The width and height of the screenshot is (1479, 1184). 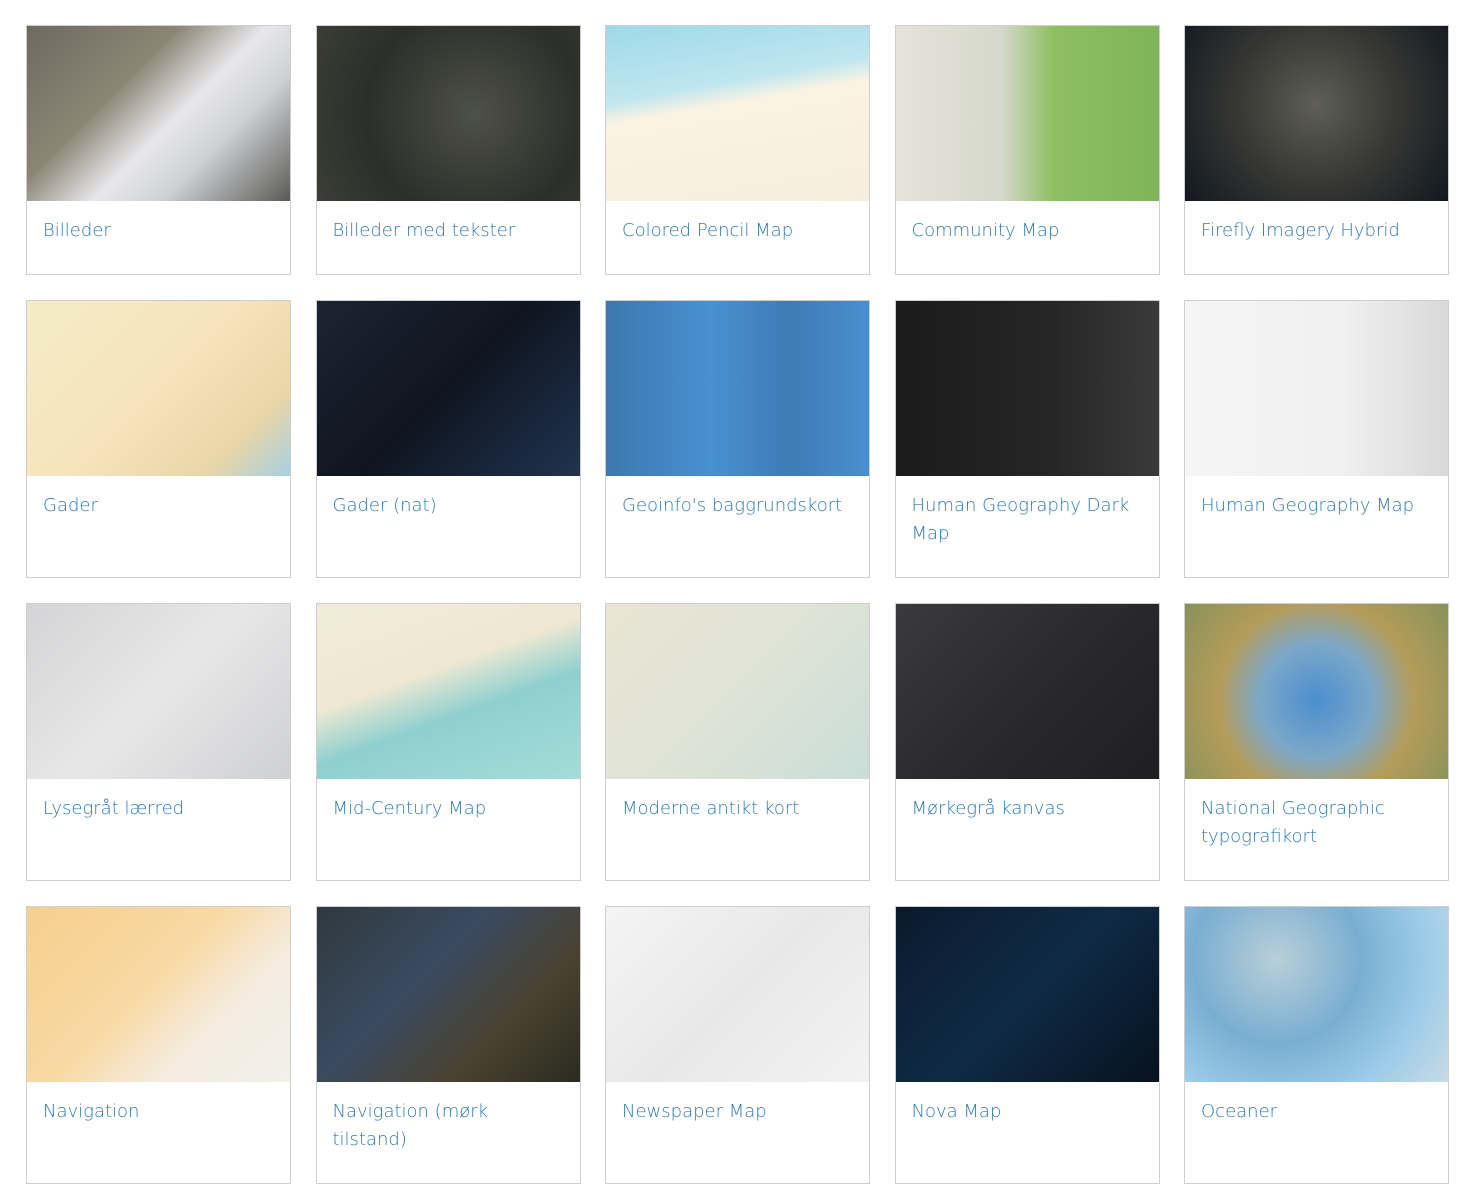 I want to click on basemap-title: Gader, so click(x=158, y=512).